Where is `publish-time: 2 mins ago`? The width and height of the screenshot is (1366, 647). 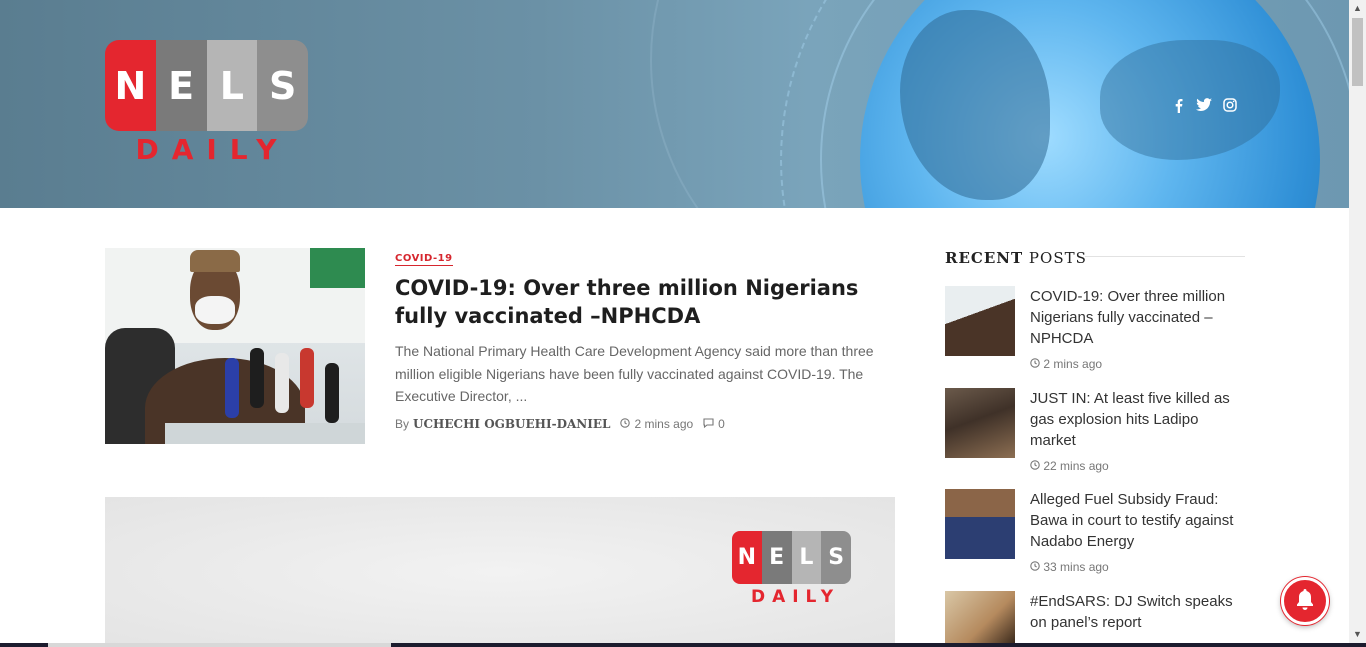 publish-time: 2 mins ago is located at coordinates (664, 424).